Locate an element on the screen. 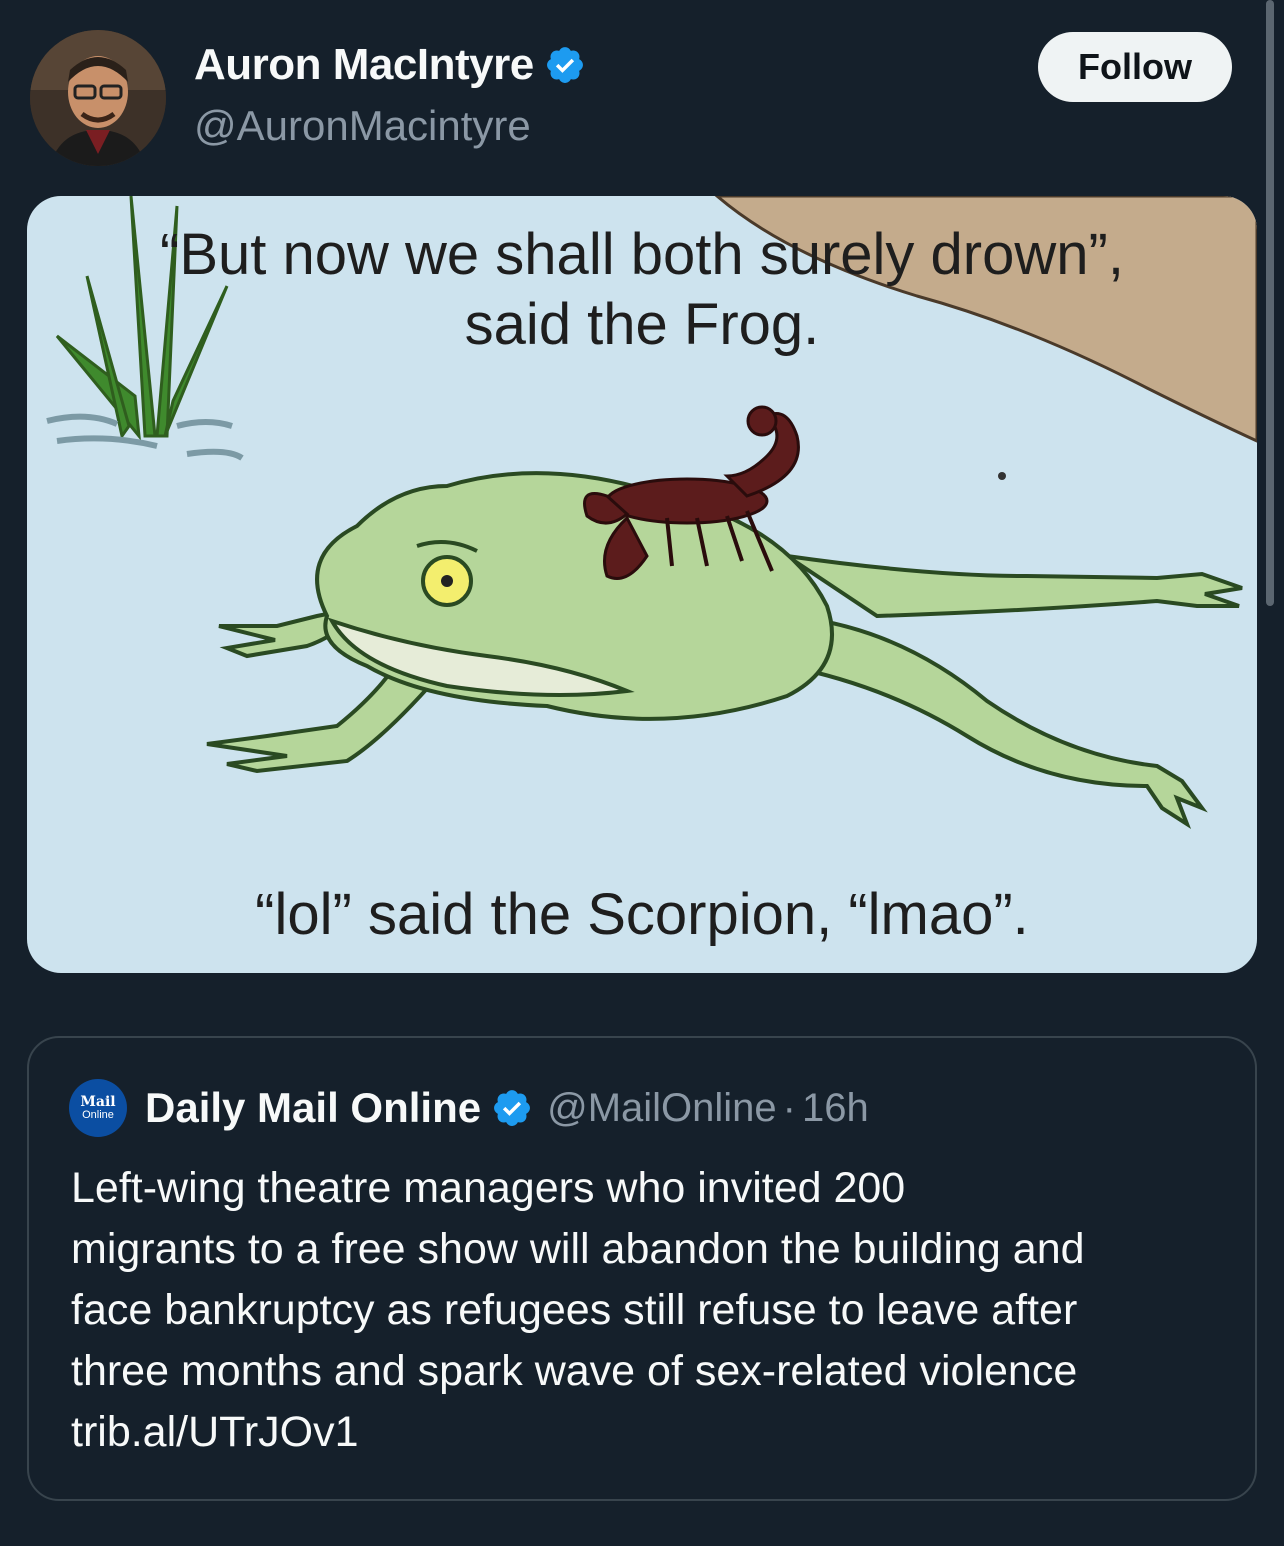 The width and height of the screenshot is (1284, 1546). quoted-author-name: Daily Mail Online is located at coordinates (313, 1108).